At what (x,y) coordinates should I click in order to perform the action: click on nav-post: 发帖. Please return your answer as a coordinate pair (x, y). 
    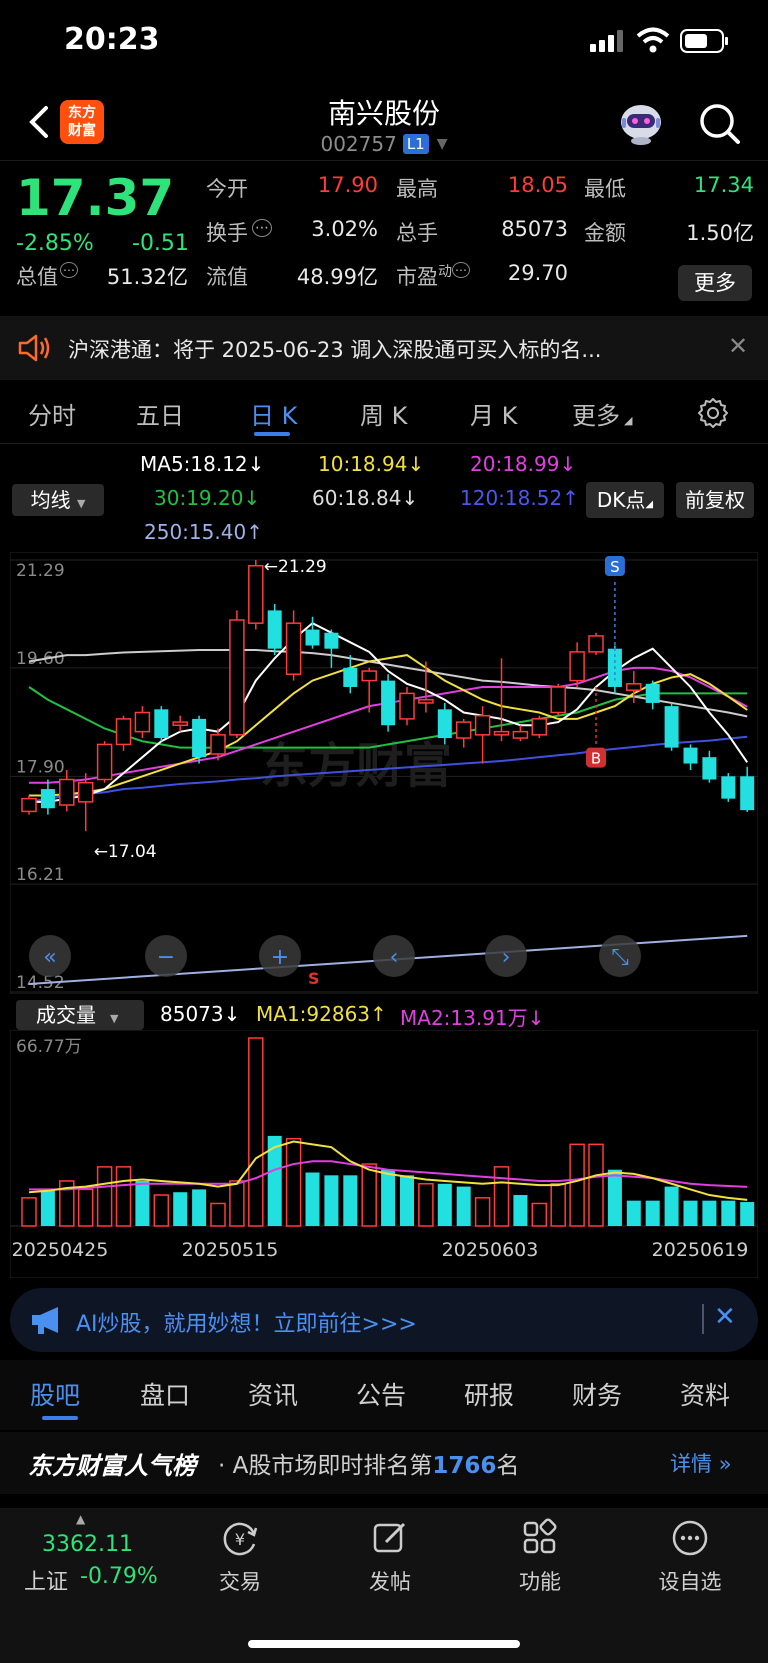
    Looking at the image, I should click on (390, 1557).